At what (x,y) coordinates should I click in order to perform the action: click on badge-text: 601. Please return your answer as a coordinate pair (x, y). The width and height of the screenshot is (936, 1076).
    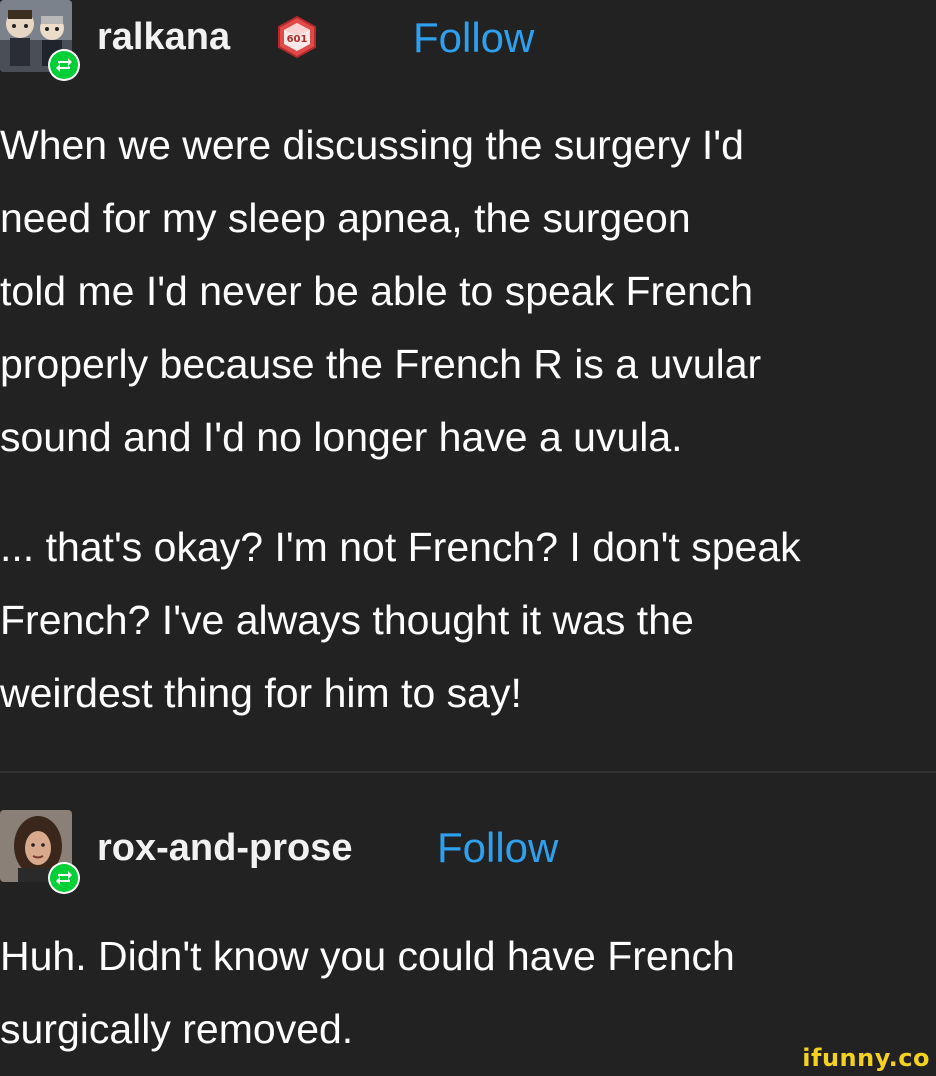
    Looking at the image, I should click on (297, 39).